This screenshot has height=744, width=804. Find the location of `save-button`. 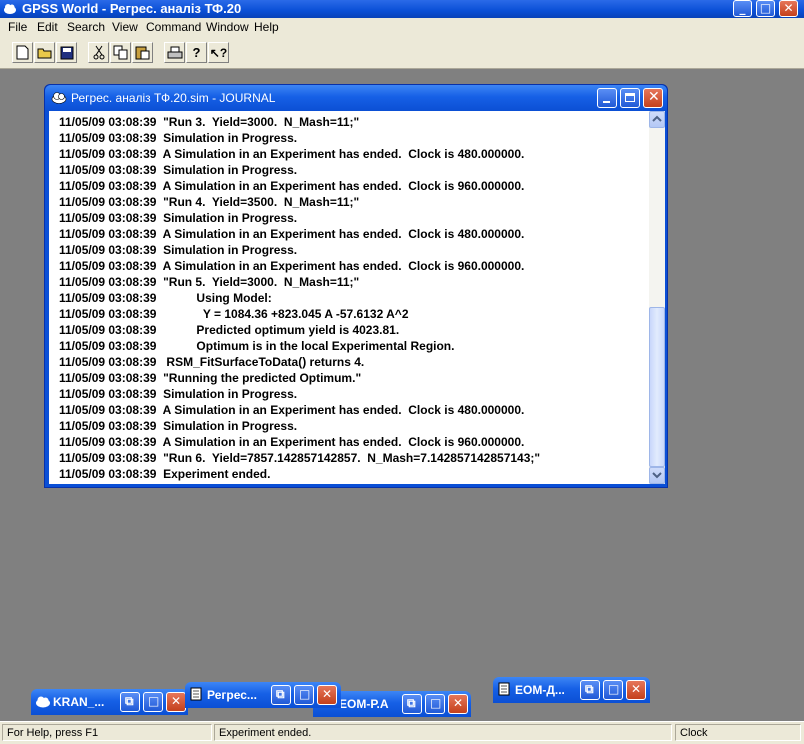

save-button is located at coordinates (66, 52).